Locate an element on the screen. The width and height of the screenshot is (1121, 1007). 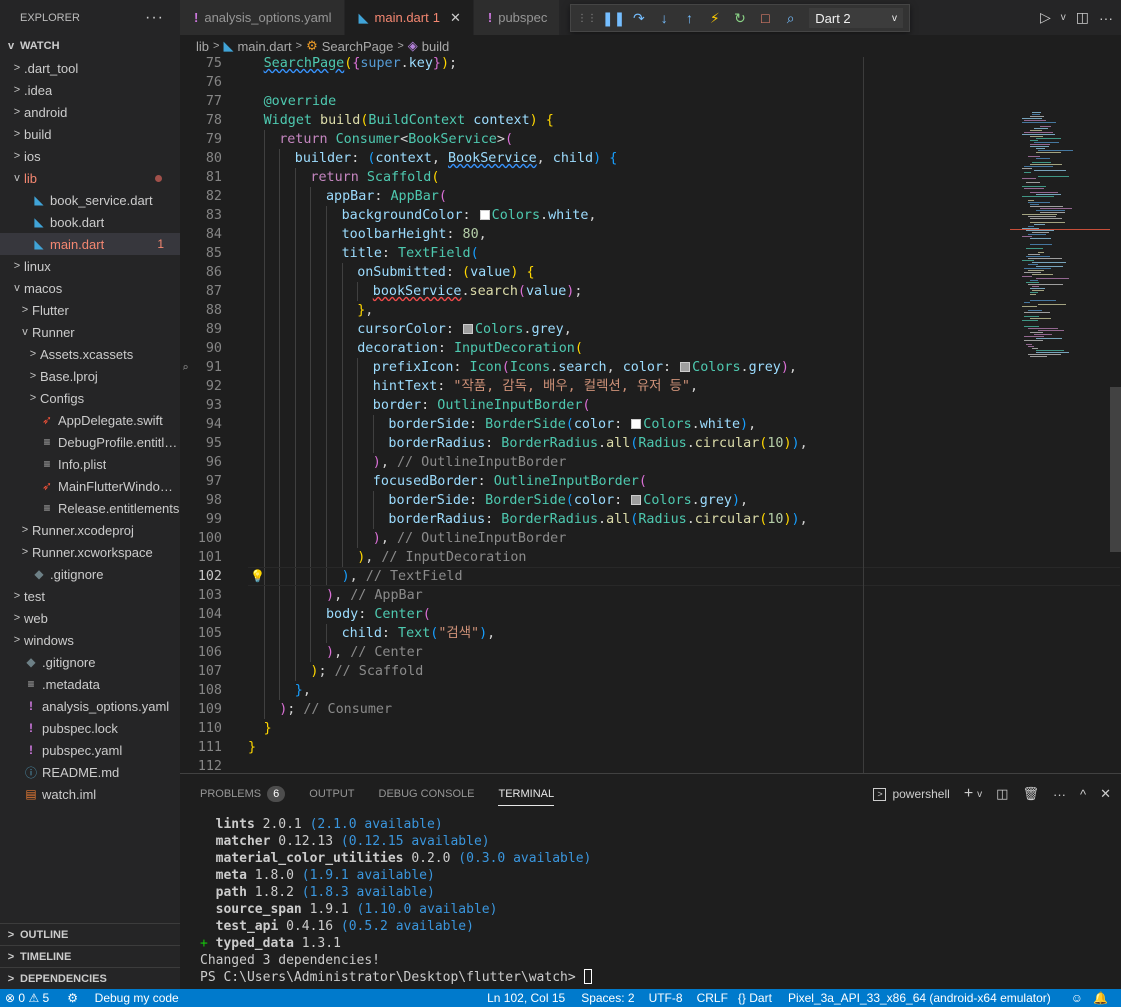
code-line: 97 focusedBorder: OutlineInputBorder( is located at coordinates (595, 481).